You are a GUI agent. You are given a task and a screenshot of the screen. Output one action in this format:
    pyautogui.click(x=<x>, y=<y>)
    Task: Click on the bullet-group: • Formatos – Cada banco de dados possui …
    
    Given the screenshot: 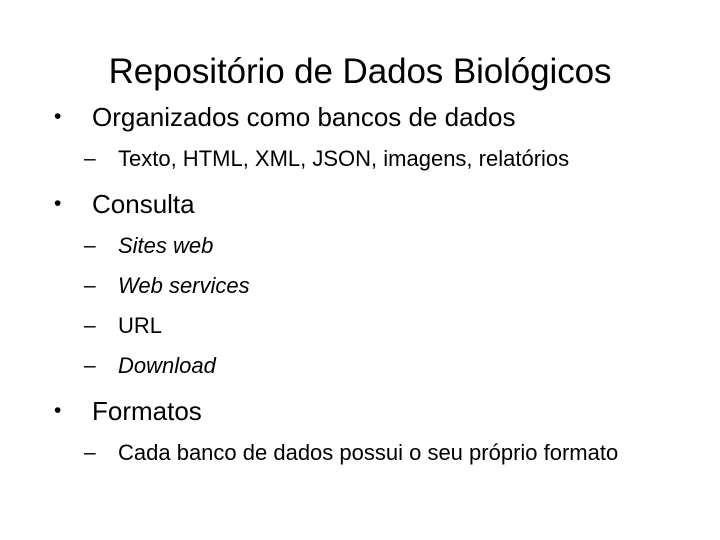 What is the action you would take?
    pyautogui.click(x=368, y=431)
    